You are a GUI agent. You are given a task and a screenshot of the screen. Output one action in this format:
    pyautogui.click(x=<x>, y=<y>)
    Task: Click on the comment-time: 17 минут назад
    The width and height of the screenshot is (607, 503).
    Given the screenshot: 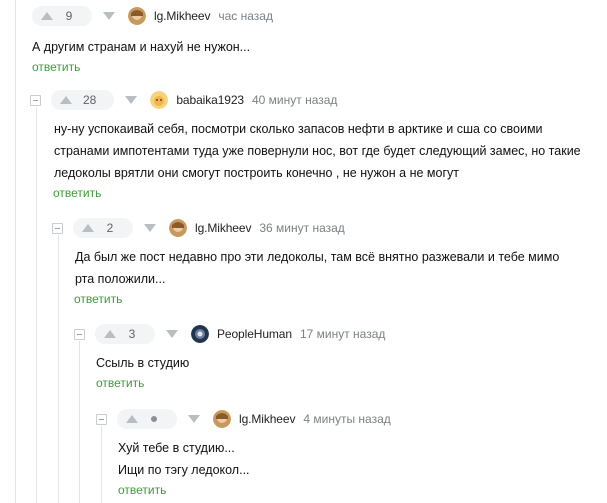 What is the action you would take?
    pyautogui.click(x=342, y=334)
    